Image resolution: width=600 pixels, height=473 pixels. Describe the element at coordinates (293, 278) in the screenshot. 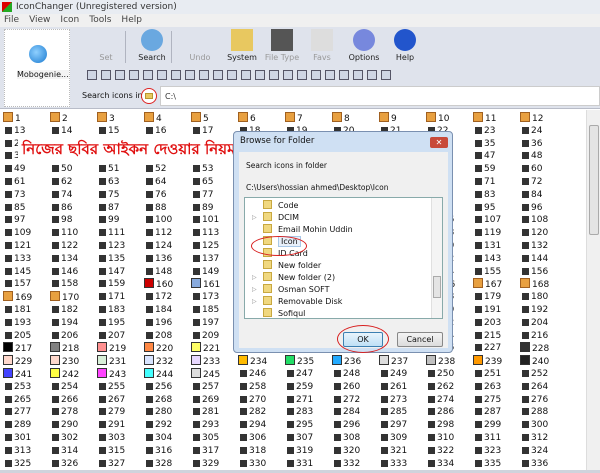

I see `folder-item: ▷ New folder (2)` at that location.